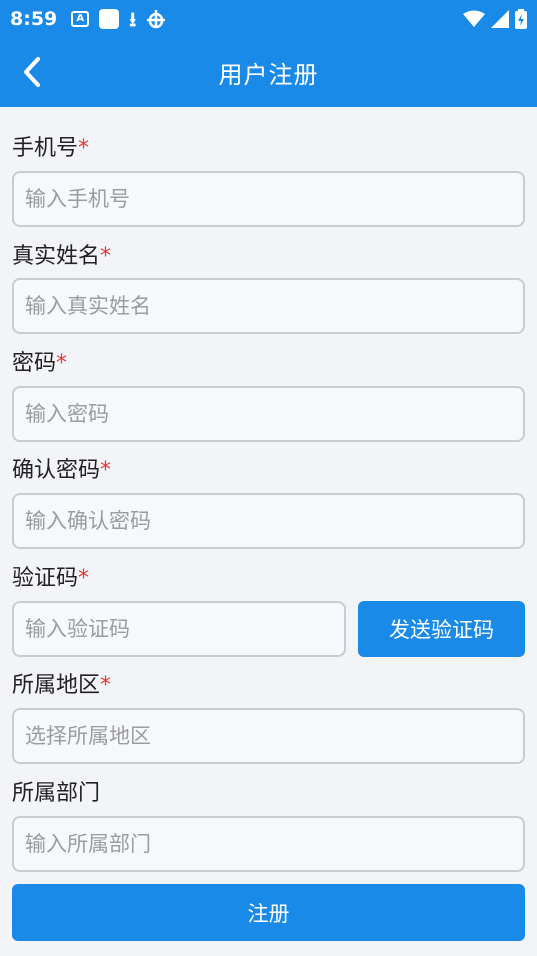 The width and height of the screenshot is (537, 956). I want to click on status-bar: 8:59 A ⭳, so click(268, 18).